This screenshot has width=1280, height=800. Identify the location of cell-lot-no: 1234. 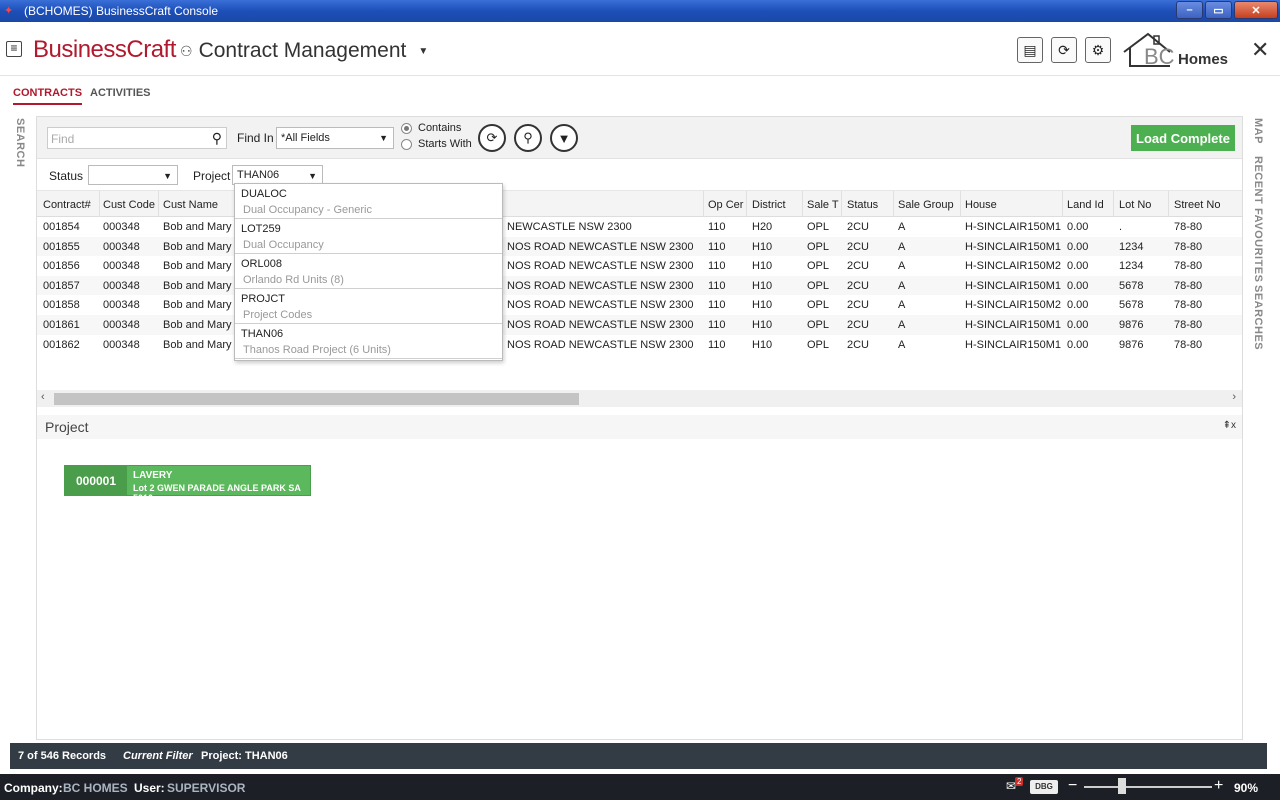
(1131, 266).